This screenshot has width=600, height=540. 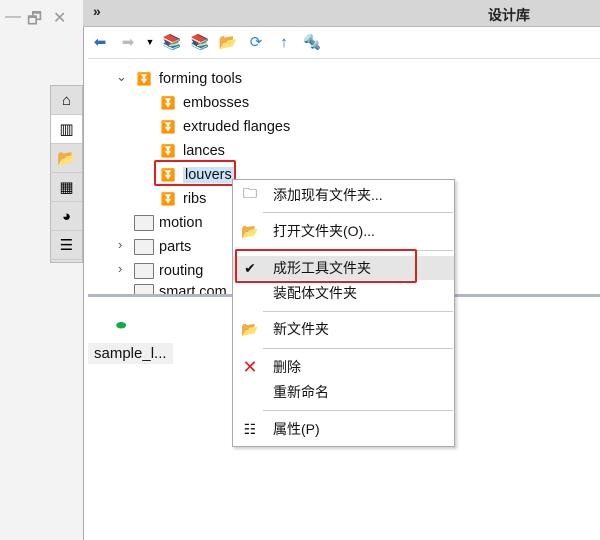 I want to click on title-bar: » 设计库, so click(x=341, y=13).